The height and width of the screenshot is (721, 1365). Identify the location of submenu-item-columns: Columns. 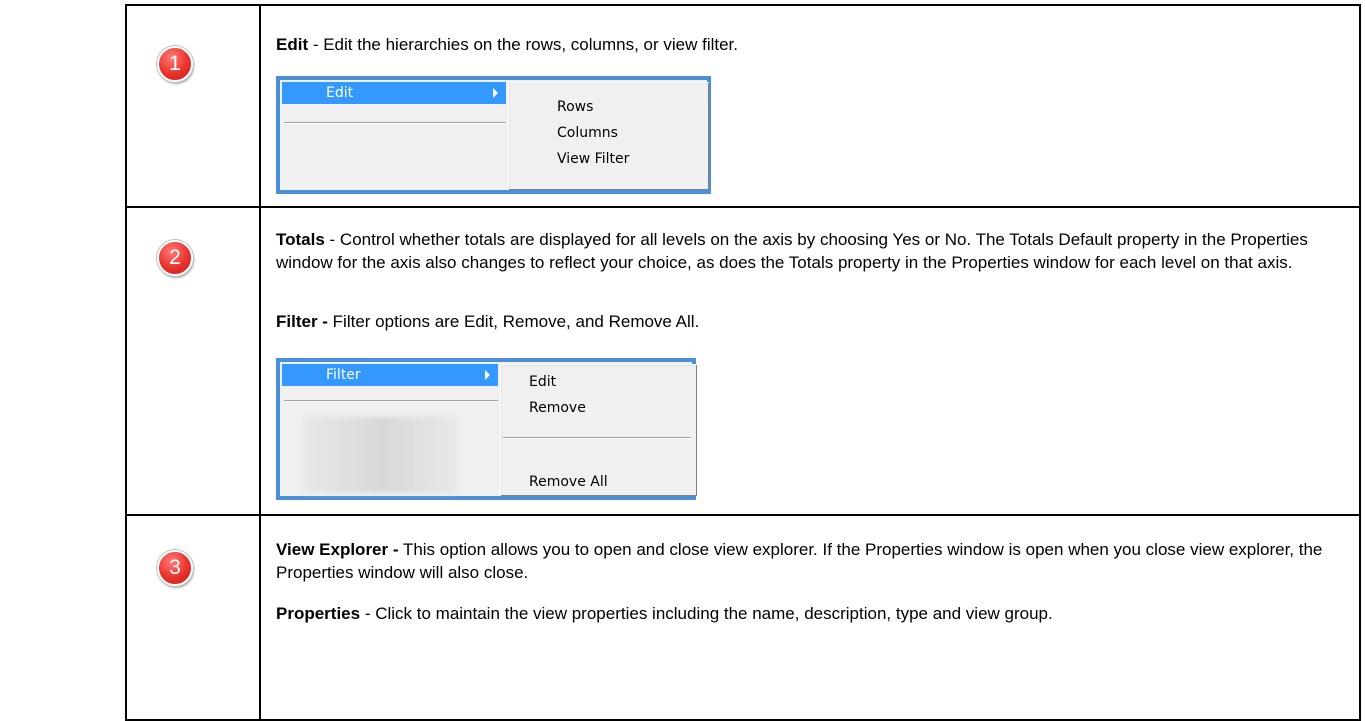
(609, 133).